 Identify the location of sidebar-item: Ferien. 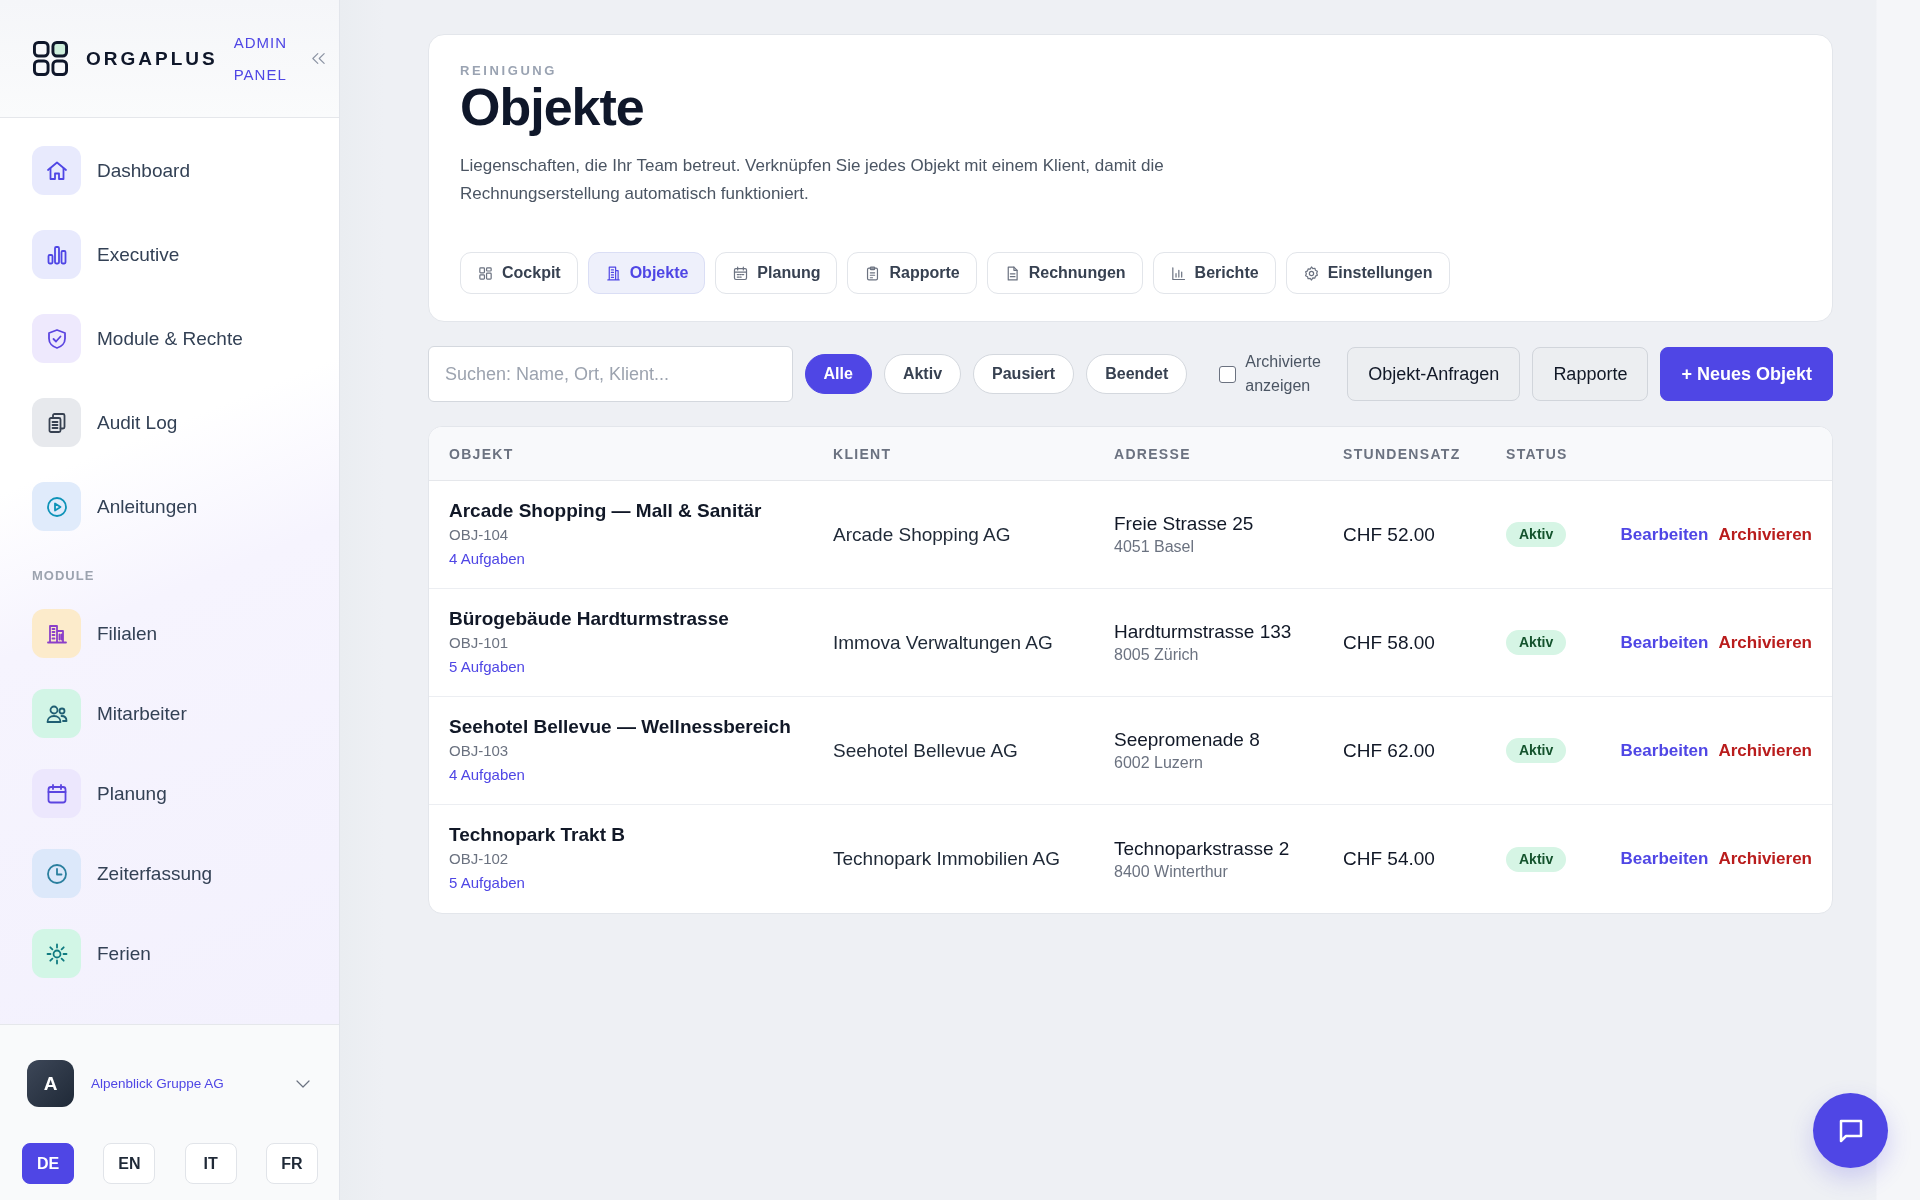
(169, 953).